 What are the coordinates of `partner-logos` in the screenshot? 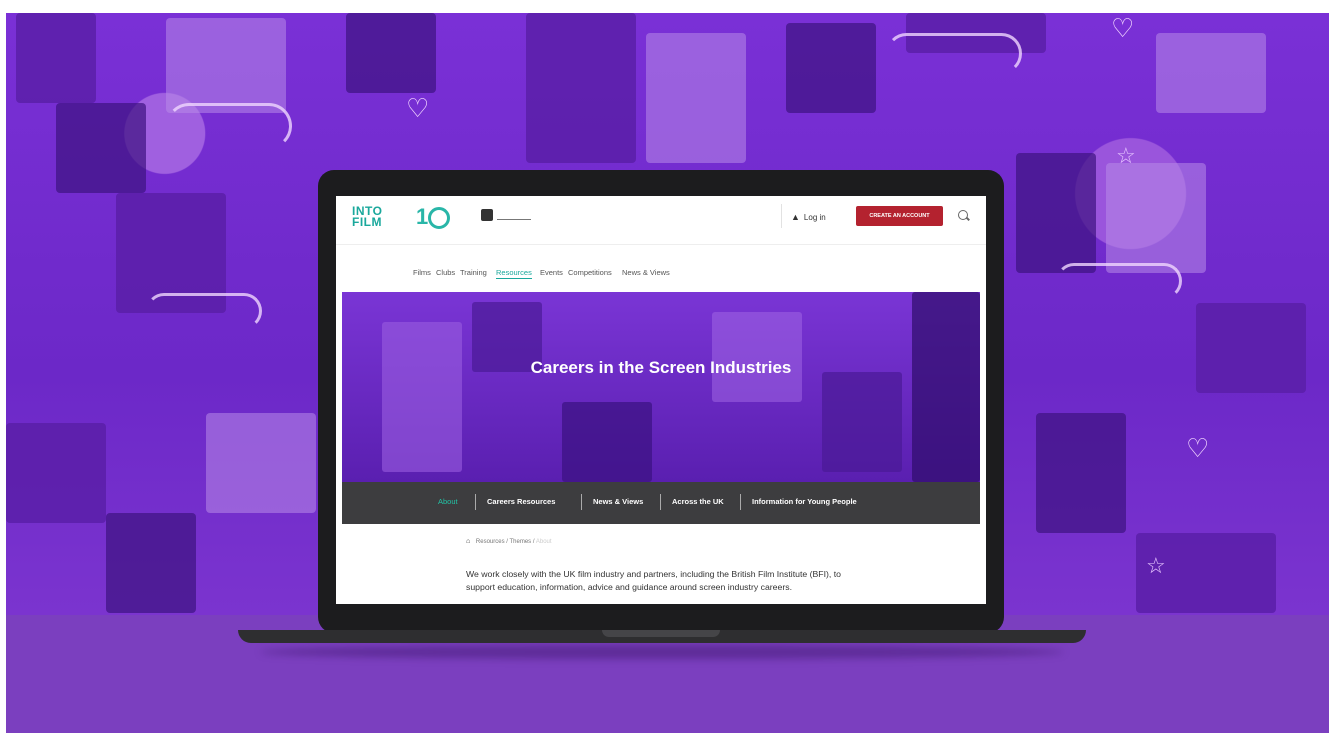 It's located at (506, 216).